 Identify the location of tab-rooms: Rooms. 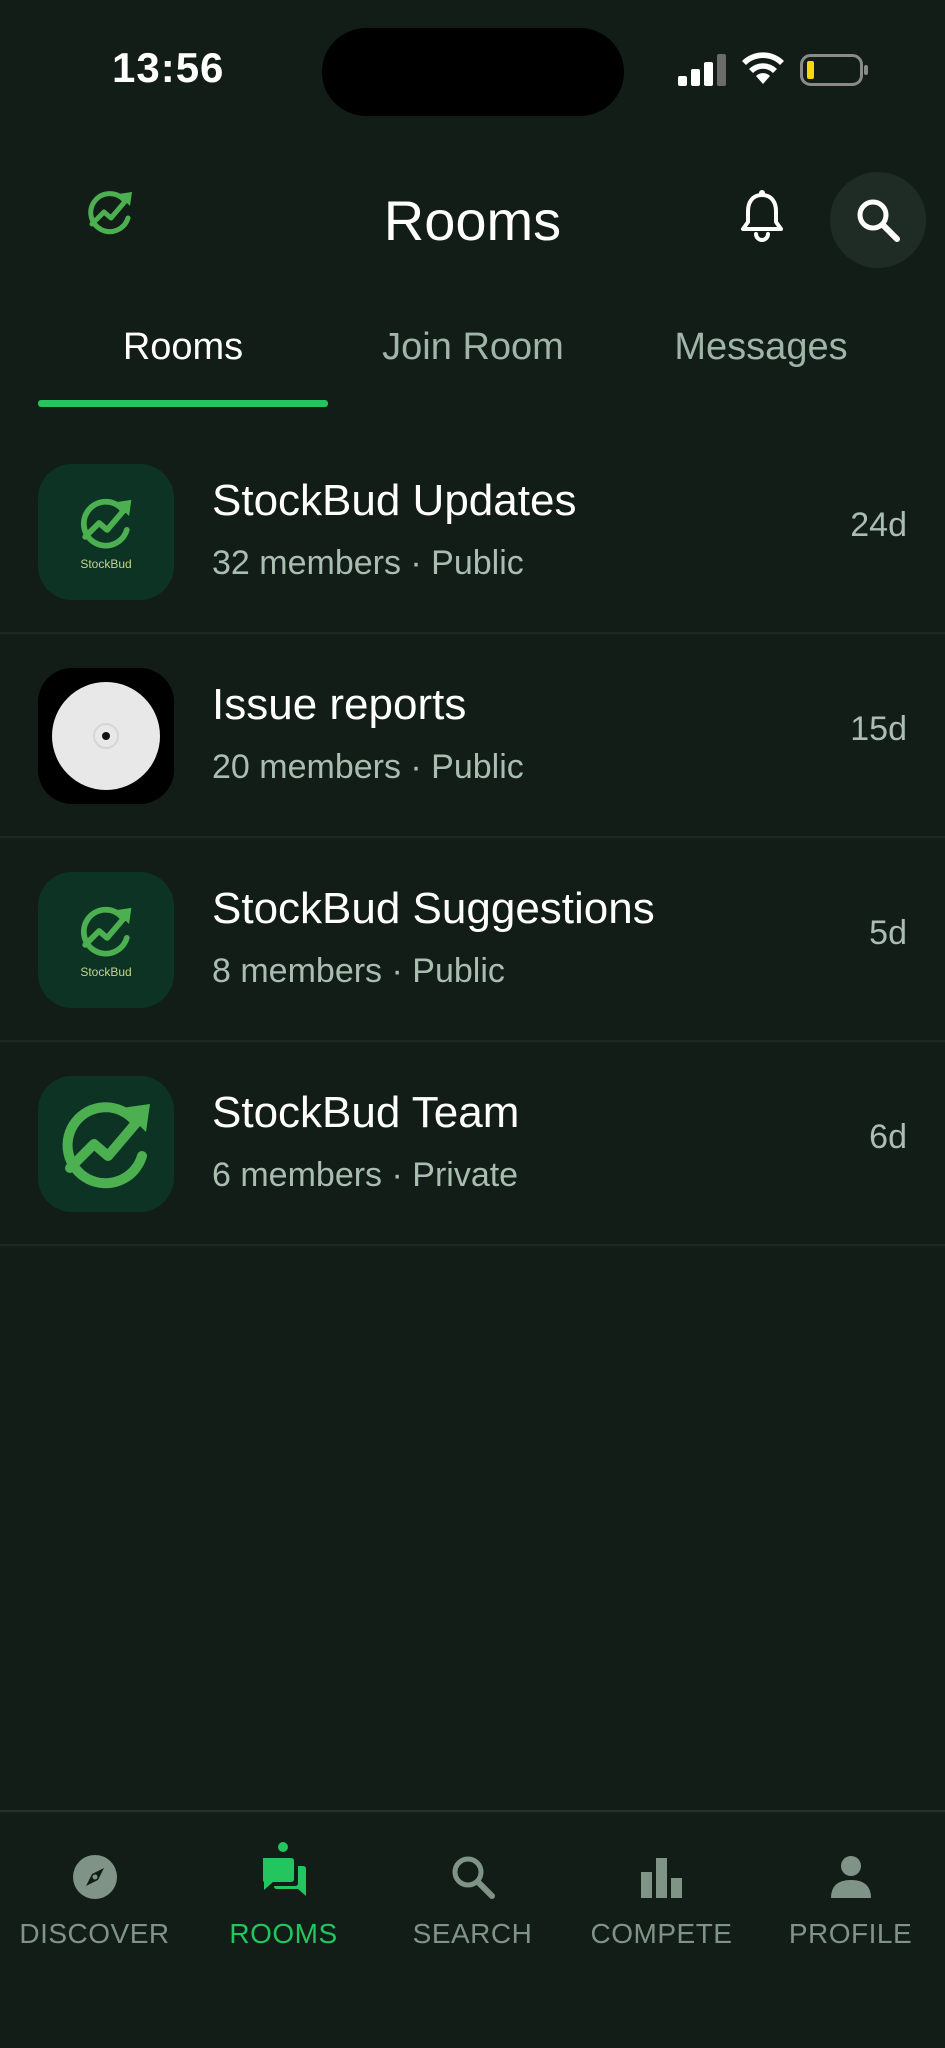
(183, 365).